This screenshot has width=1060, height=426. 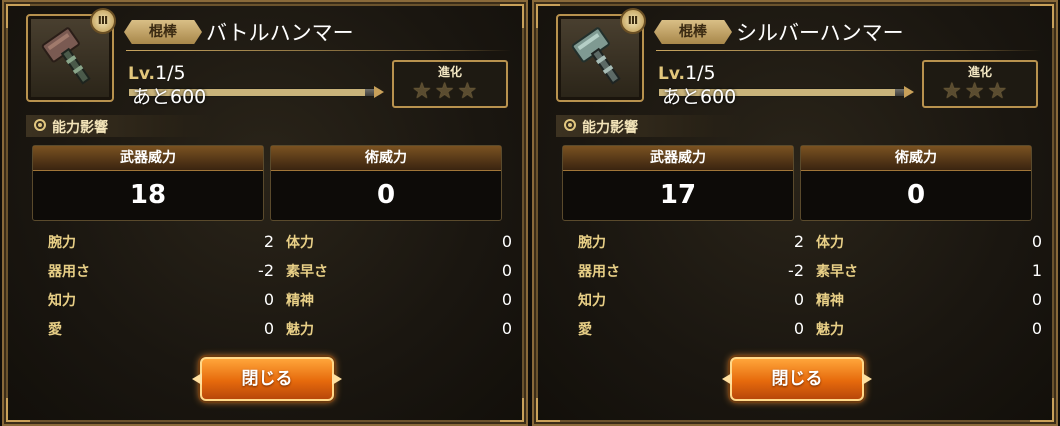 I want to click on stat-row: 素早さ 0, so click(x=399, y=271).